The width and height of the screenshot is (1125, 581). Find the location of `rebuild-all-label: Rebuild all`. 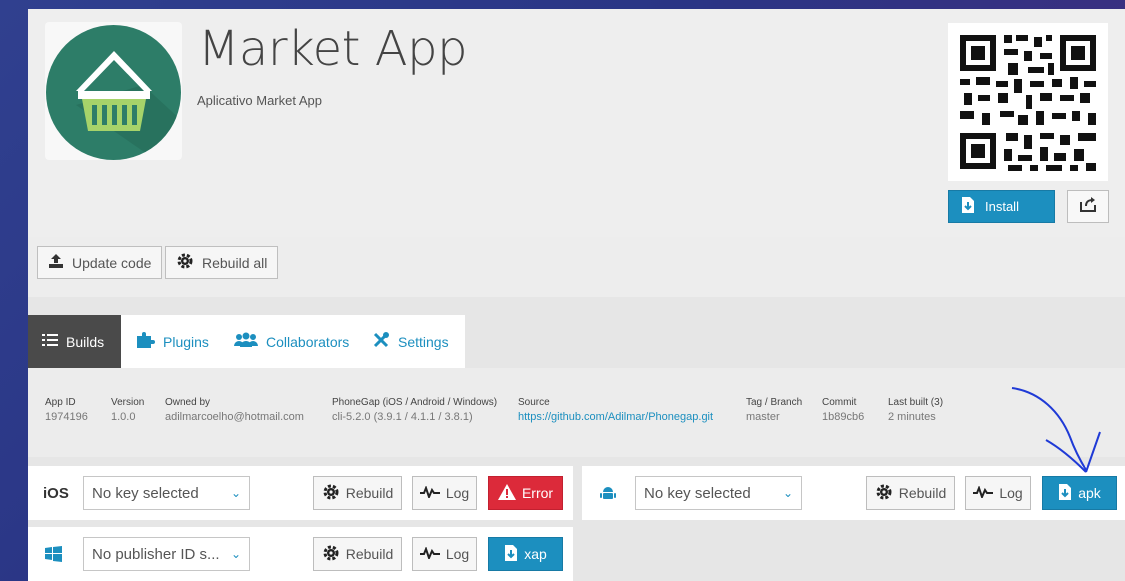

rebuild-all-label: Rebuild all is located at coordinates (235, 262).